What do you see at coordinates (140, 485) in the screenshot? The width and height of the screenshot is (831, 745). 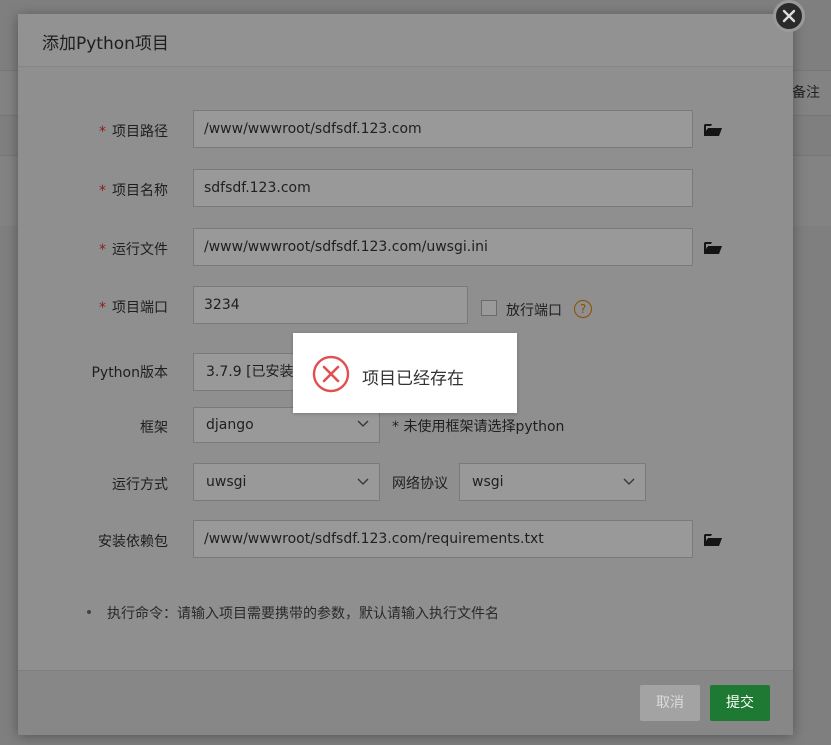 I see `run-mode-label: 运行方式` at bounding box center [140, 485].